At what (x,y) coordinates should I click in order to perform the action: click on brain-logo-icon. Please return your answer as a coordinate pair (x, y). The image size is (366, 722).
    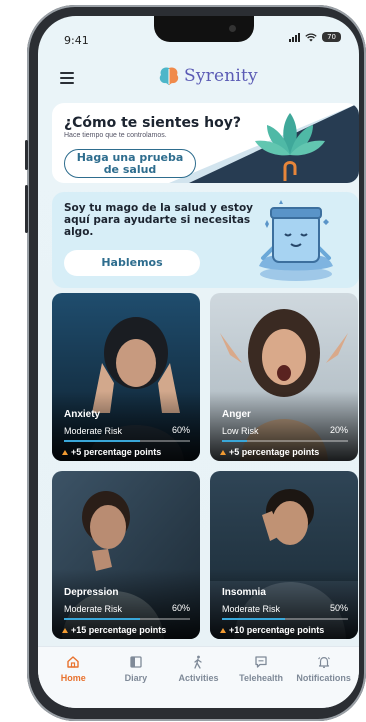
    Looking at the image, I should click on (169, 76).